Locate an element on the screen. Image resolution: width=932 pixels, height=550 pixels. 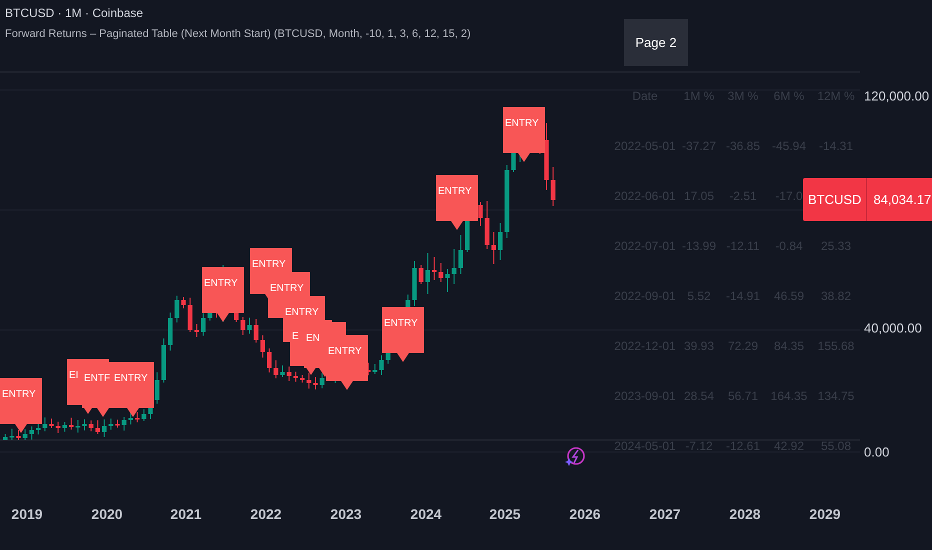
year-tick: 2027 is located at coordinates (665, 514).